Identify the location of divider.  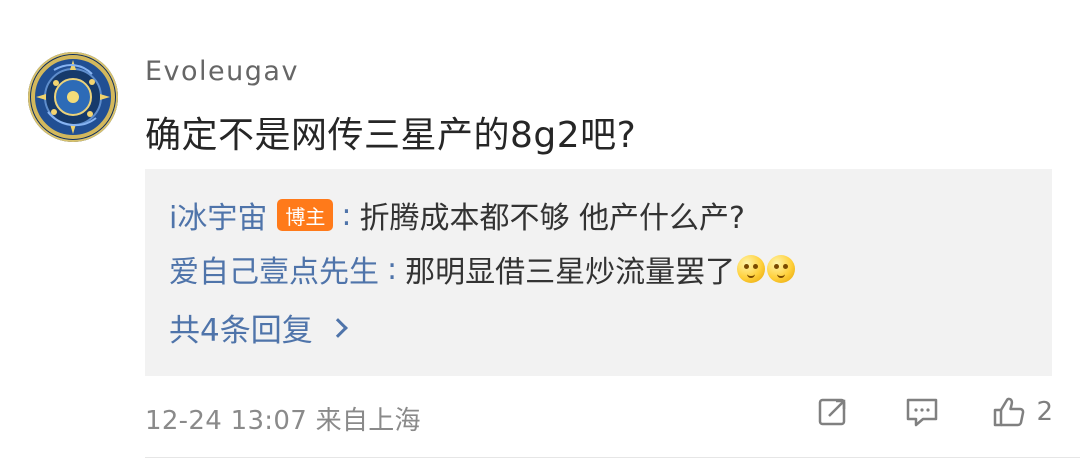
(612, 457).